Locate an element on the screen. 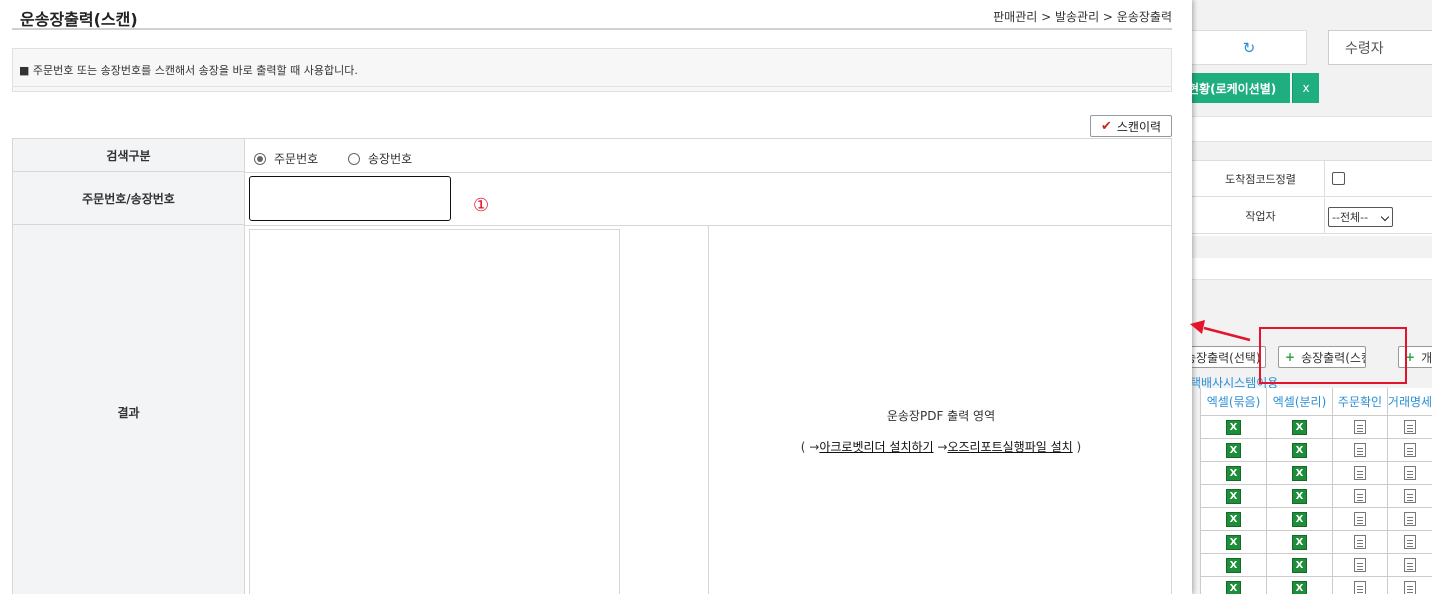 Image resolution: width=1432 pixels, height=594 pixels. arrival-sort-checkbox is located at coordinates (1338, 178).